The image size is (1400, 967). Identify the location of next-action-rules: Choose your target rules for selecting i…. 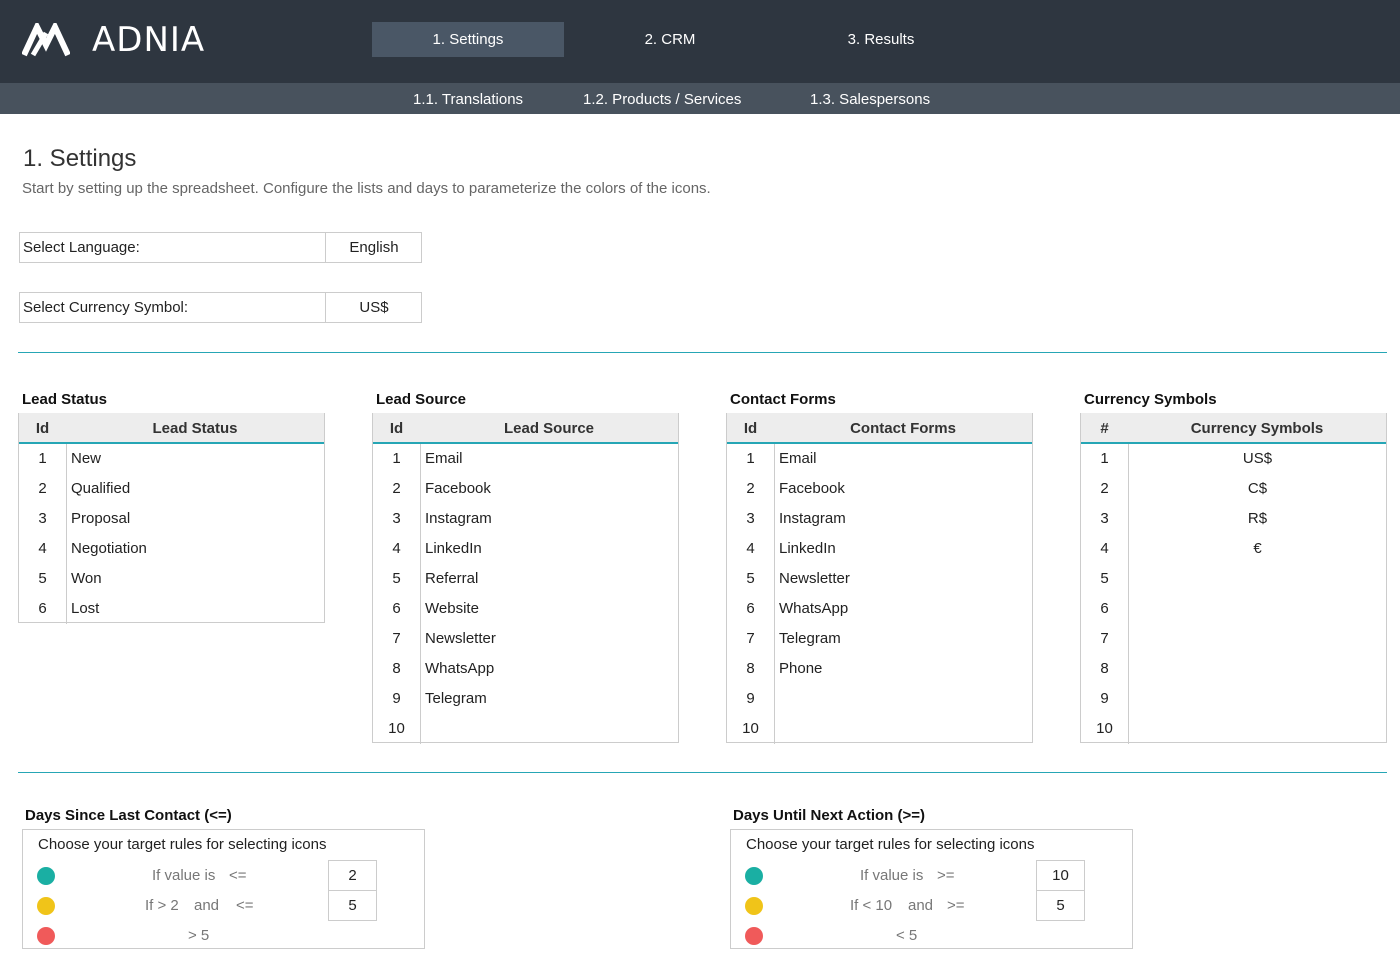
(931, 889).